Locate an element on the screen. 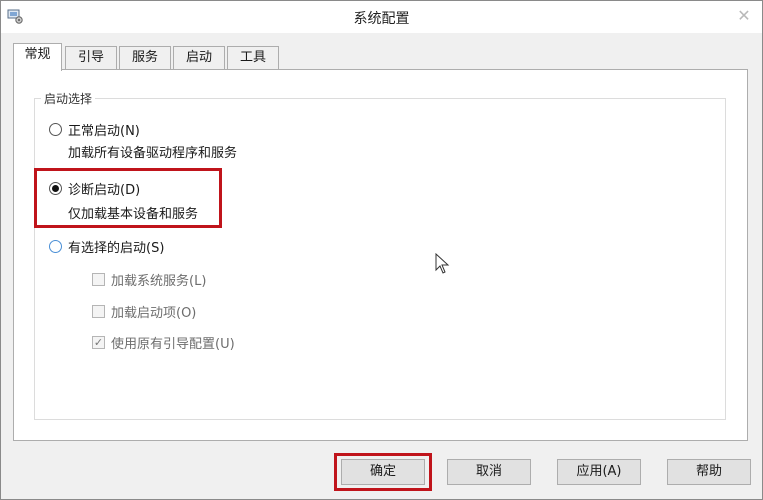  tab-startup: 启动 is located at coordinates (199, 58).